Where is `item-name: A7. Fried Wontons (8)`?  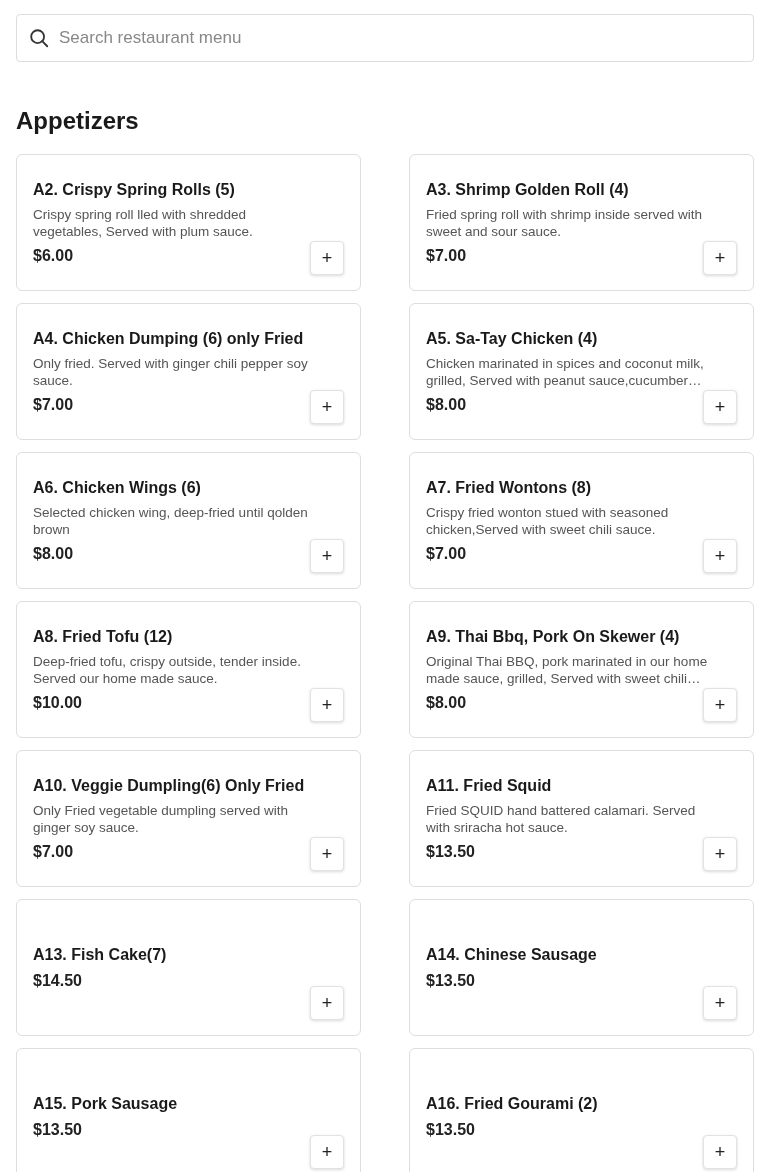
item-name: A7. Fried Wontons (8) is located at coordinates (509, 487).